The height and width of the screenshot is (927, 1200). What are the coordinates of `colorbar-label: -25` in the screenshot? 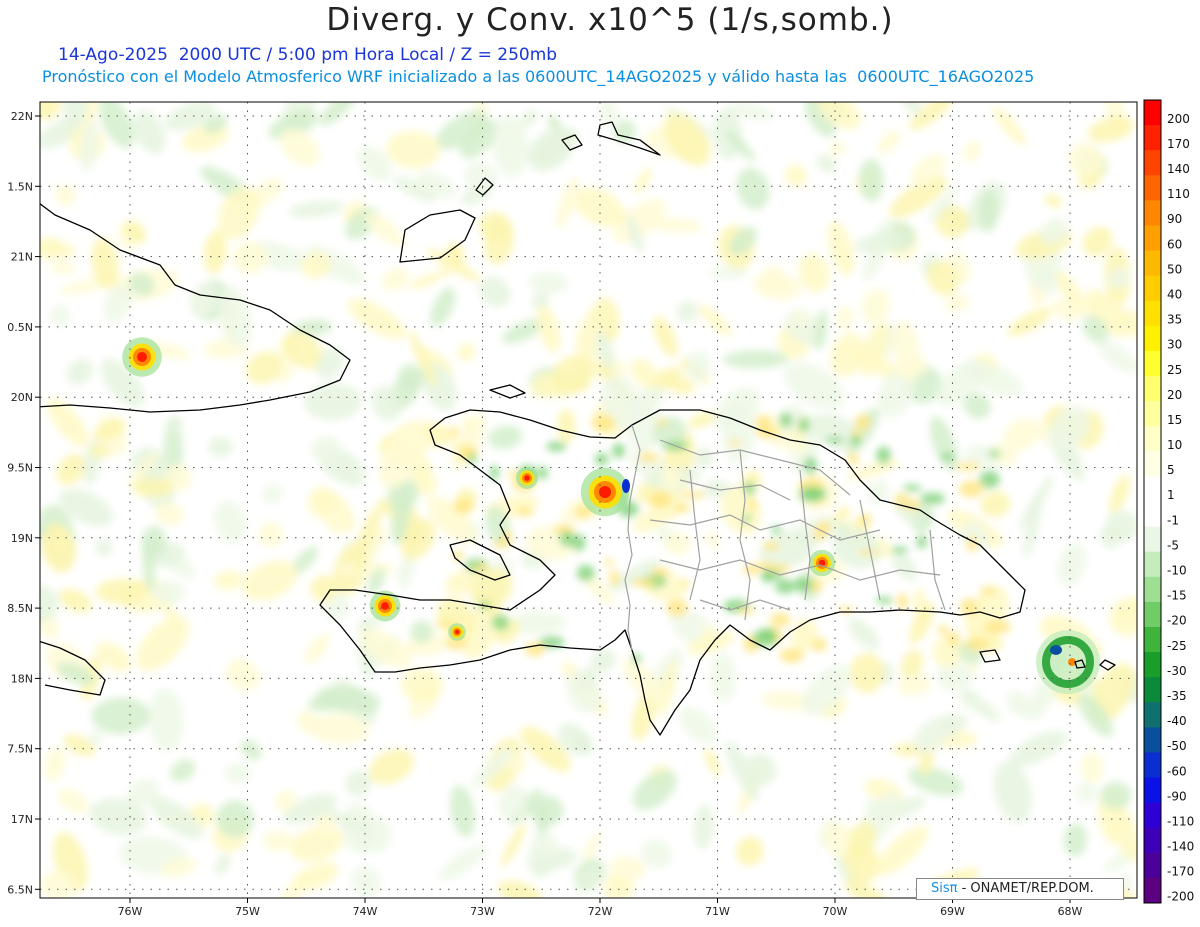 It's located at (1177, 646).